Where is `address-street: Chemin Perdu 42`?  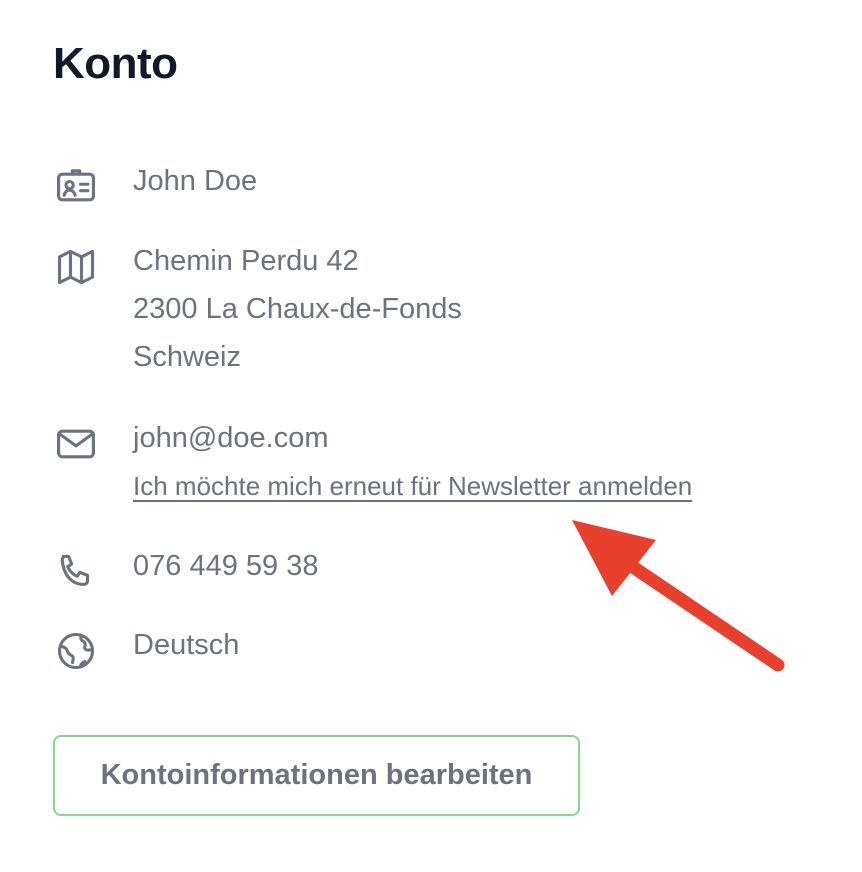
address-street: Chemin Perdu 42 is located at coordinates (246, 261).